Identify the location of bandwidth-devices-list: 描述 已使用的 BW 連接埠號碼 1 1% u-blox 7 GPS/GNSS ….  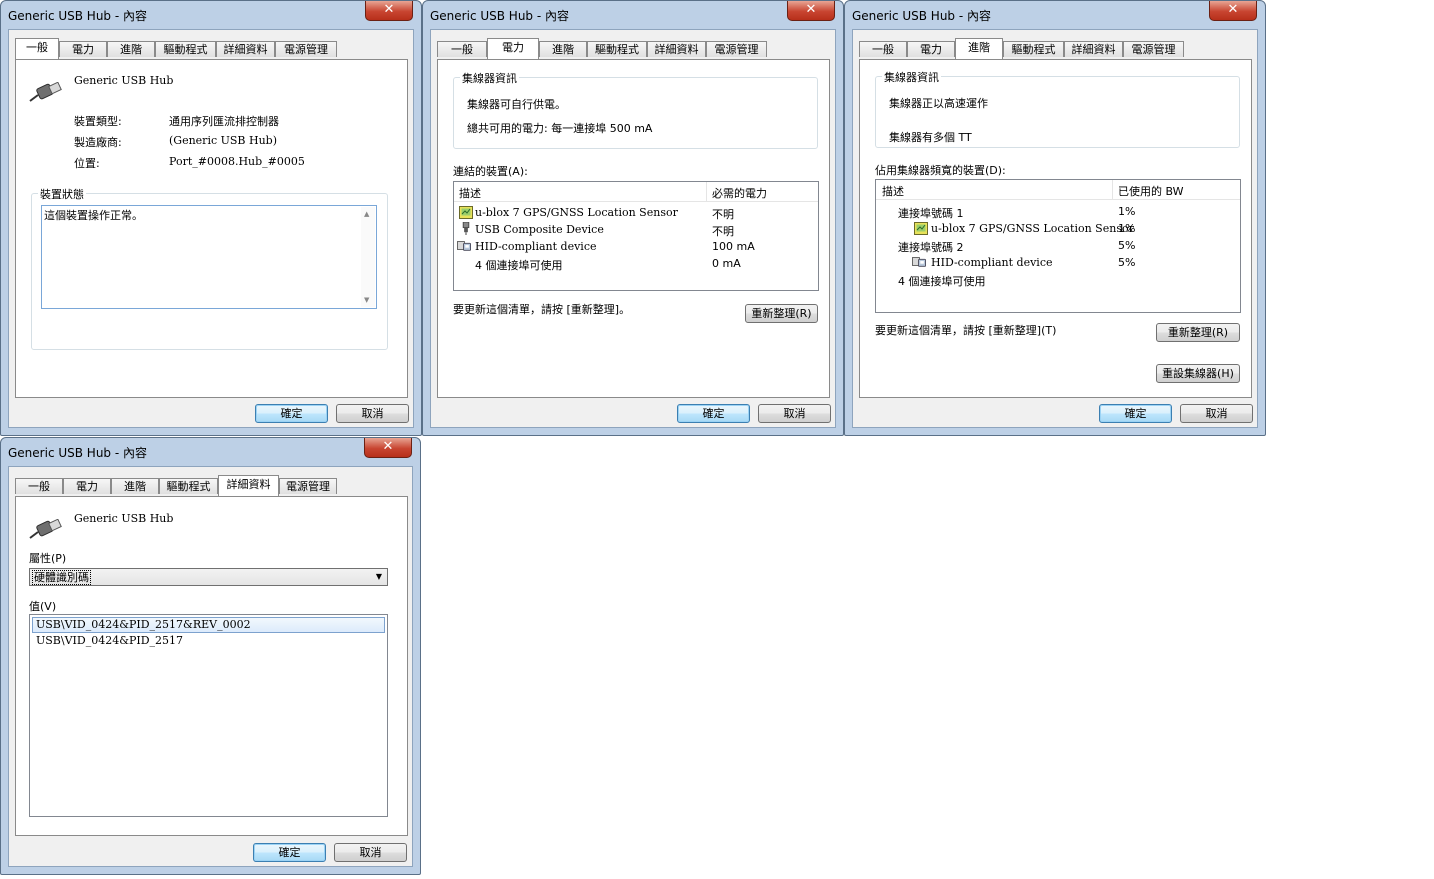
(1058, 246).